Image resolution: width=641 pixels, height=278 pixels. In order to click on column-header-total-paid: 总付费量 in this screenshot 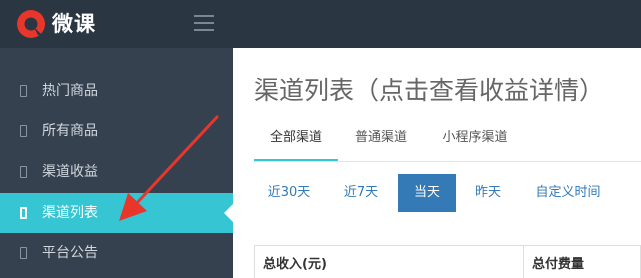, I will do `click(558, 262)`.